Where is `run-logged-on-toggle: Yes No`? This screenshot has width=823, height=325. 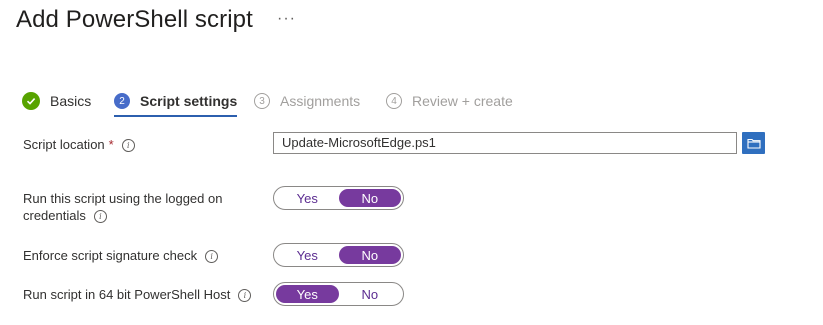 run-logged-on-toggle: Yes No is located at coordinates (338, 198).